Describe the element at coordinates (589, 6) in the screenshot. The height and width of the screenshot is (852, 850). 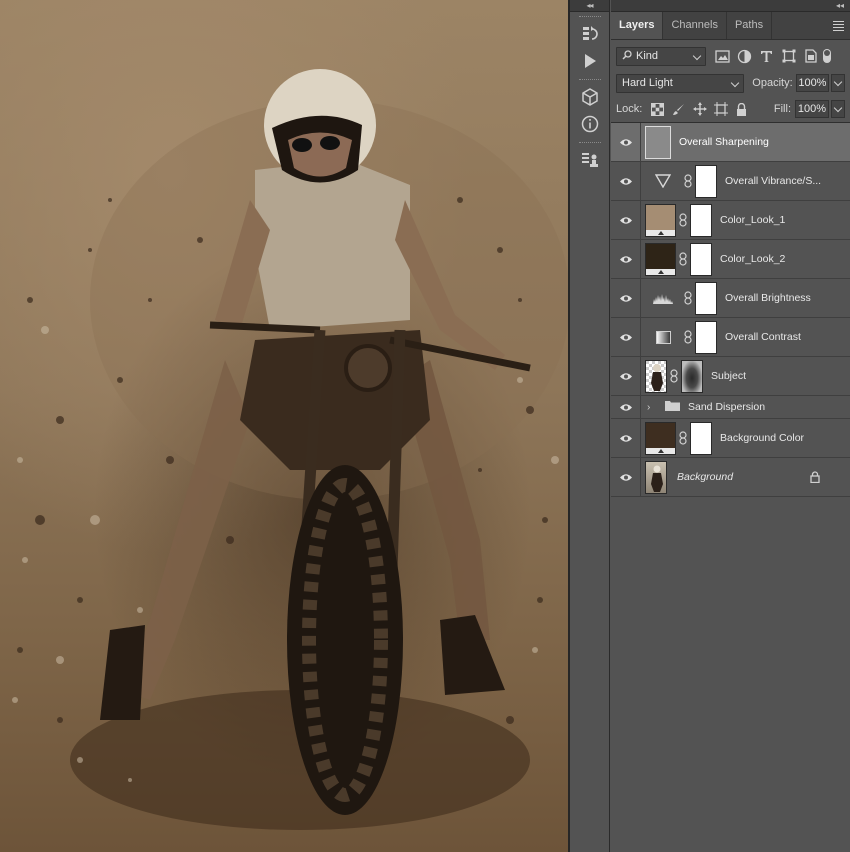
I see `collapse-arrows-icon: ◂◂` at that location.